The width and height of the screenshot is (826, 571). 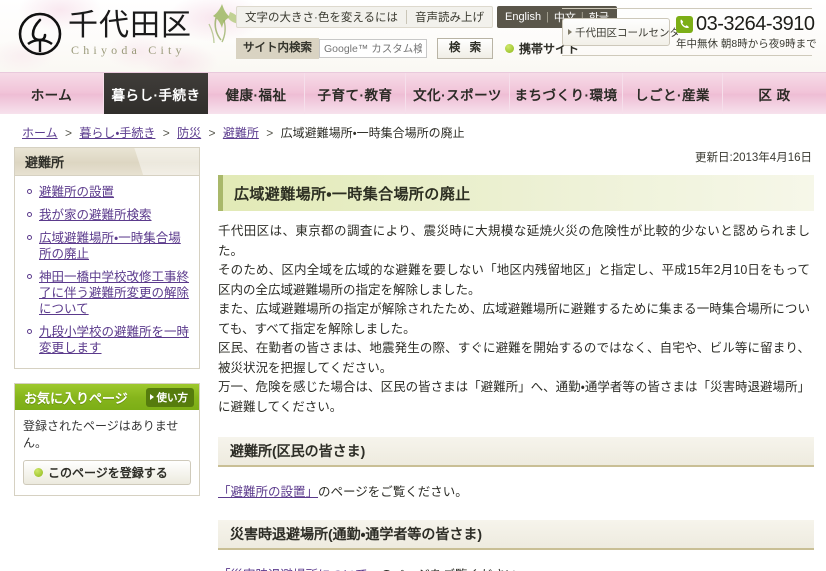 What do you see at coordinates (373, 48) in the screenshot?
I see `search-input` at bounding box center [373, 48].